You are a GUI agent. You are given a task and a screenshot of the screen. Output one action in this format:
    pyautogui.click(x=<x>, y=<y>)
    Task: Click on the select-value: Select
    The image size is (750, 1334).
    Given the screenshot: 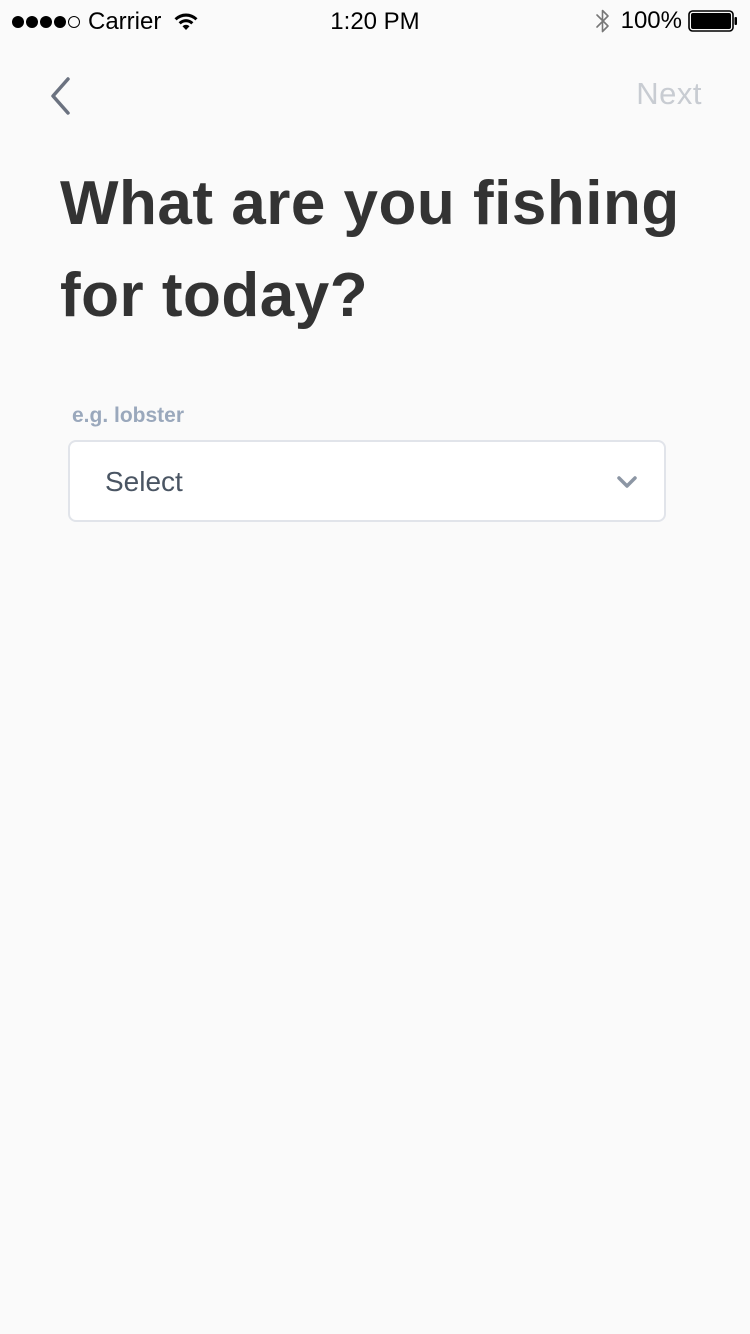 What is the action you would take?
    pyautogui.click(x=144, y=481)
    